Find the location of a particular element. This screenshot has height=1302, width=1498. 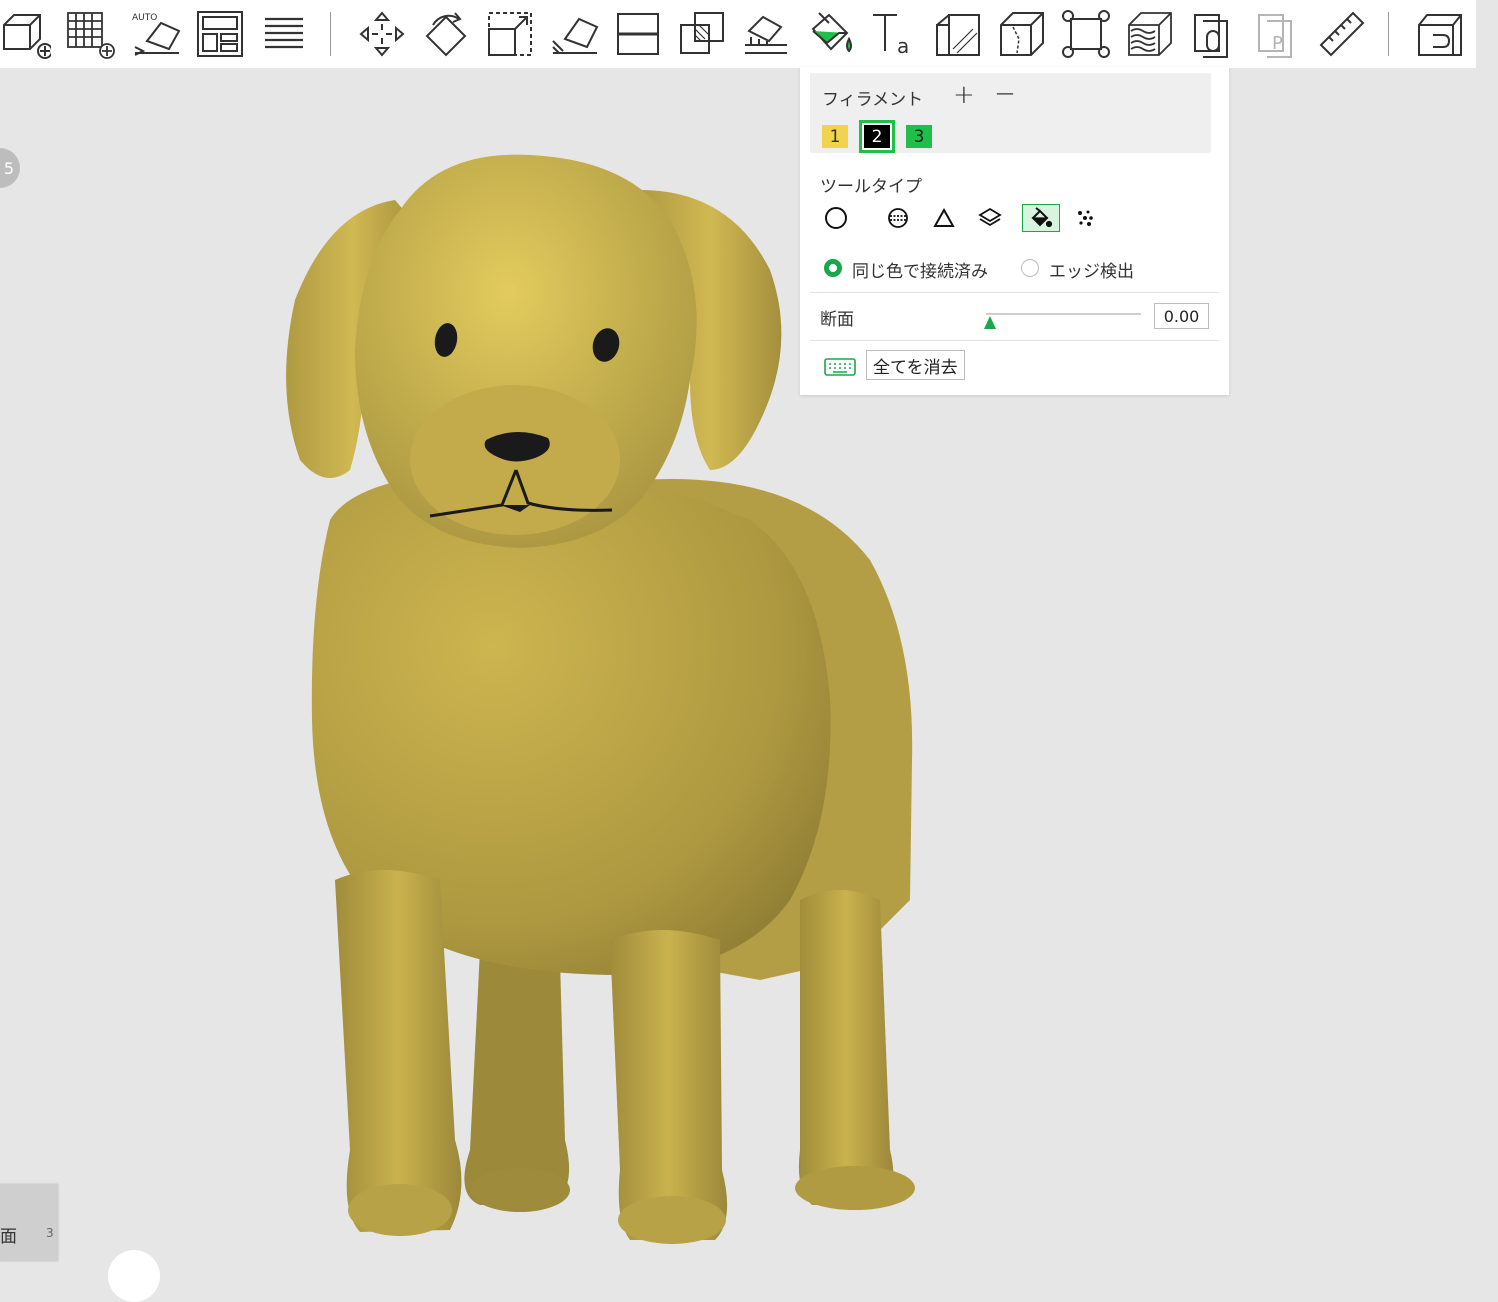

assembly-view-icon is located at coordinates (1440, 34).